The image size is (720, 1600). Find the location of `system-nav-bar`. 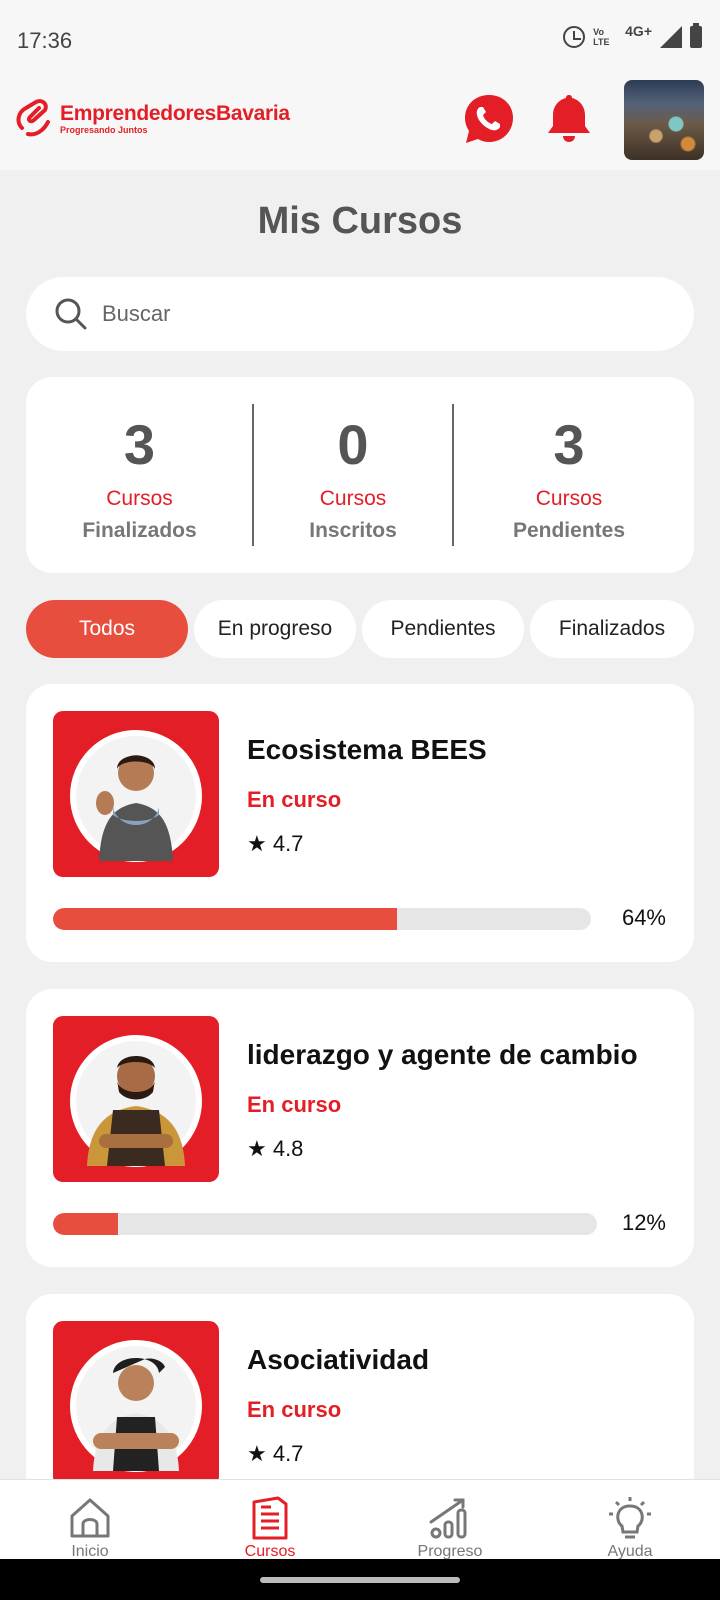

system-nav-bar is located at coordinates (360, 1579).